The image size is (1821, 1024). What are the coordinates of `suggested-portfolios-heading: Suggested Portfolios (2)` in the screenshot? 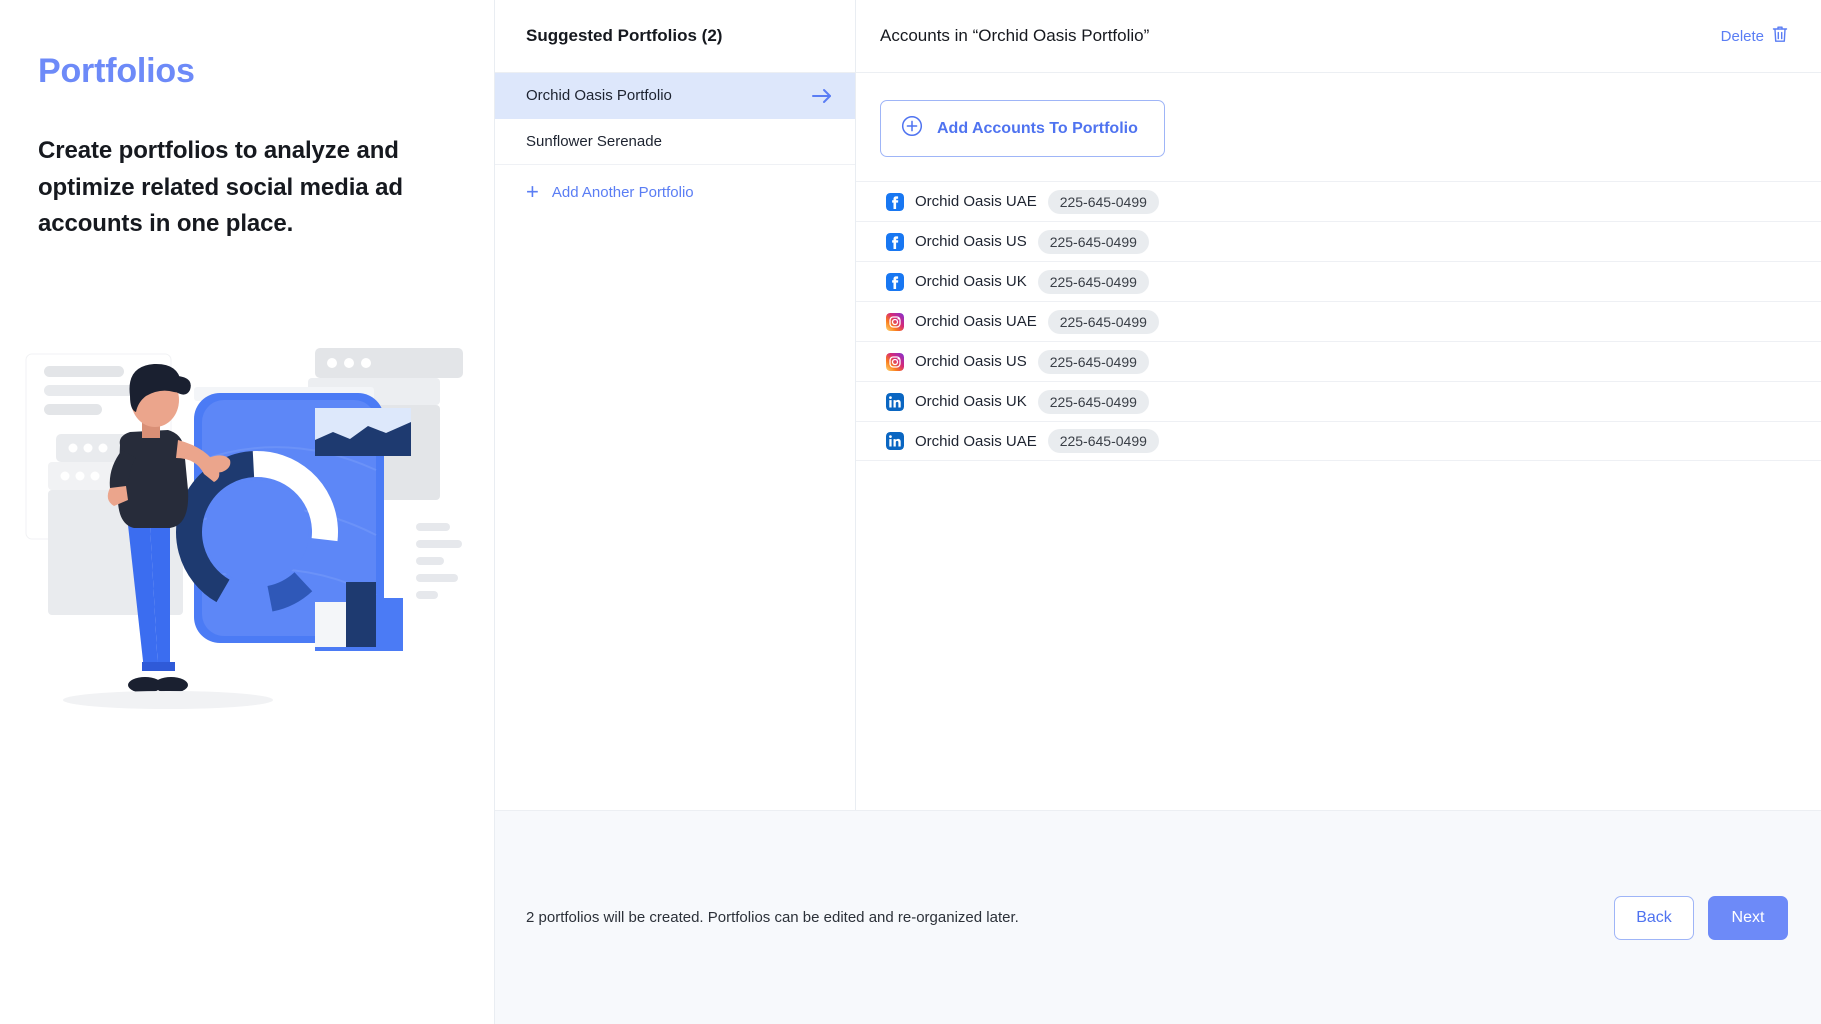 It's located at (675, 36).